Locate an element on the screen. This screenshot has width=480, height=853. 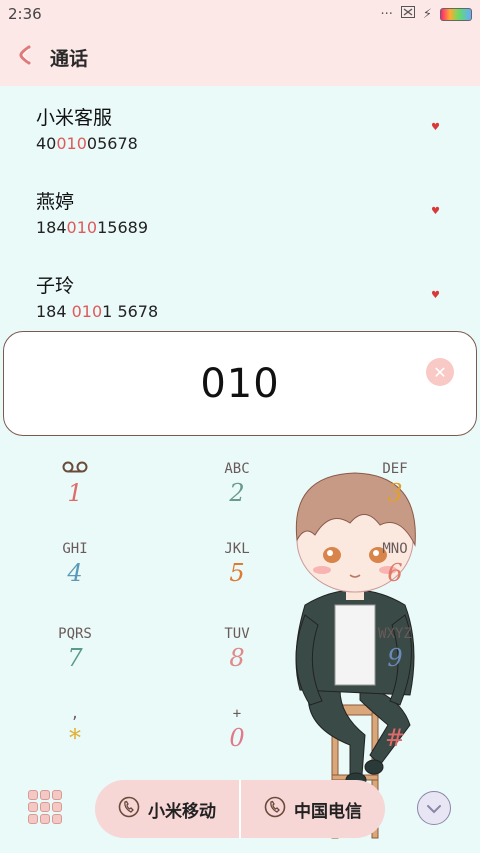
contact-item: 燕婷 18401015689 ♥ is located at coordinates (240, 212).